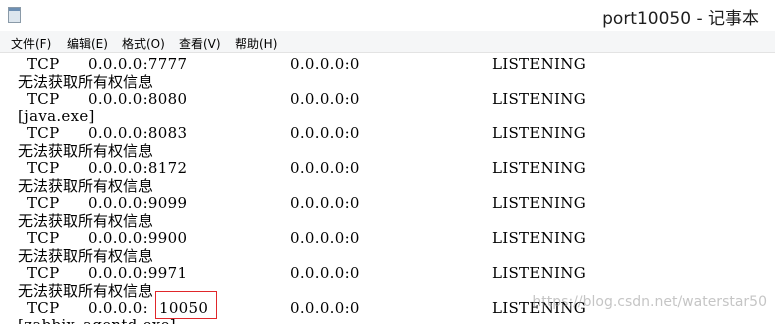 This screenshot has height=324, width=775. I want to click on netstat-row: TCP 0.0.0.0:9971 0.0.0.0:0 LISTENING, so click(387, 273).